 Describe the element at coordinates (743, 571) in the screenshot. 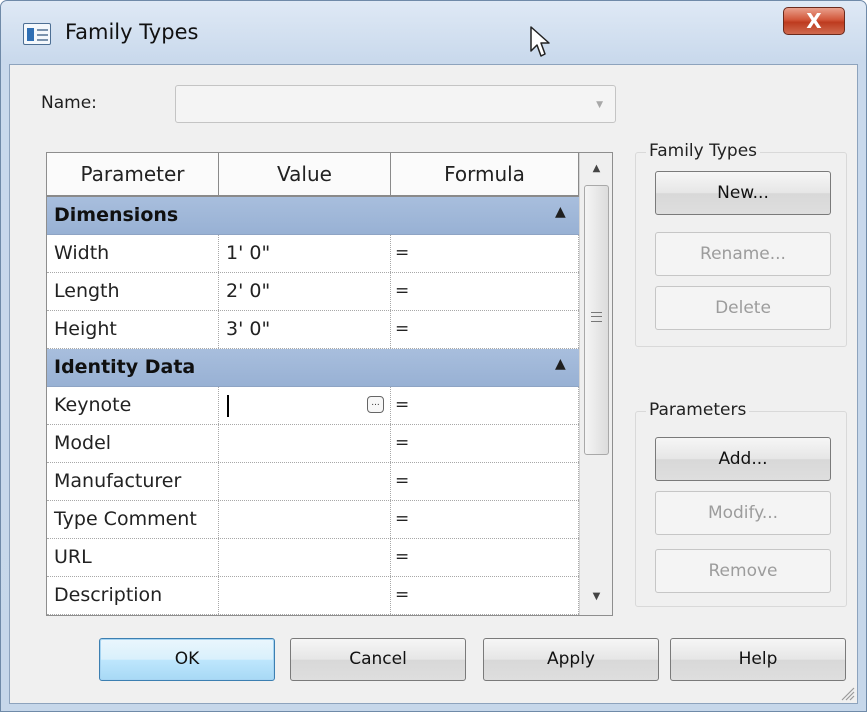

I see `remove-parameter-button: Remove` at that location.